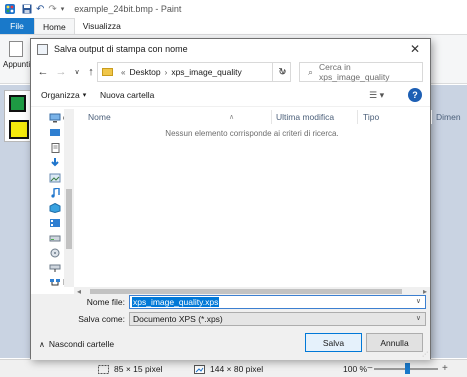  What do you see at coordinates (311, 71) in the screenshot?
I see `search-icon: ⌕` at bounding box center [311, 71].